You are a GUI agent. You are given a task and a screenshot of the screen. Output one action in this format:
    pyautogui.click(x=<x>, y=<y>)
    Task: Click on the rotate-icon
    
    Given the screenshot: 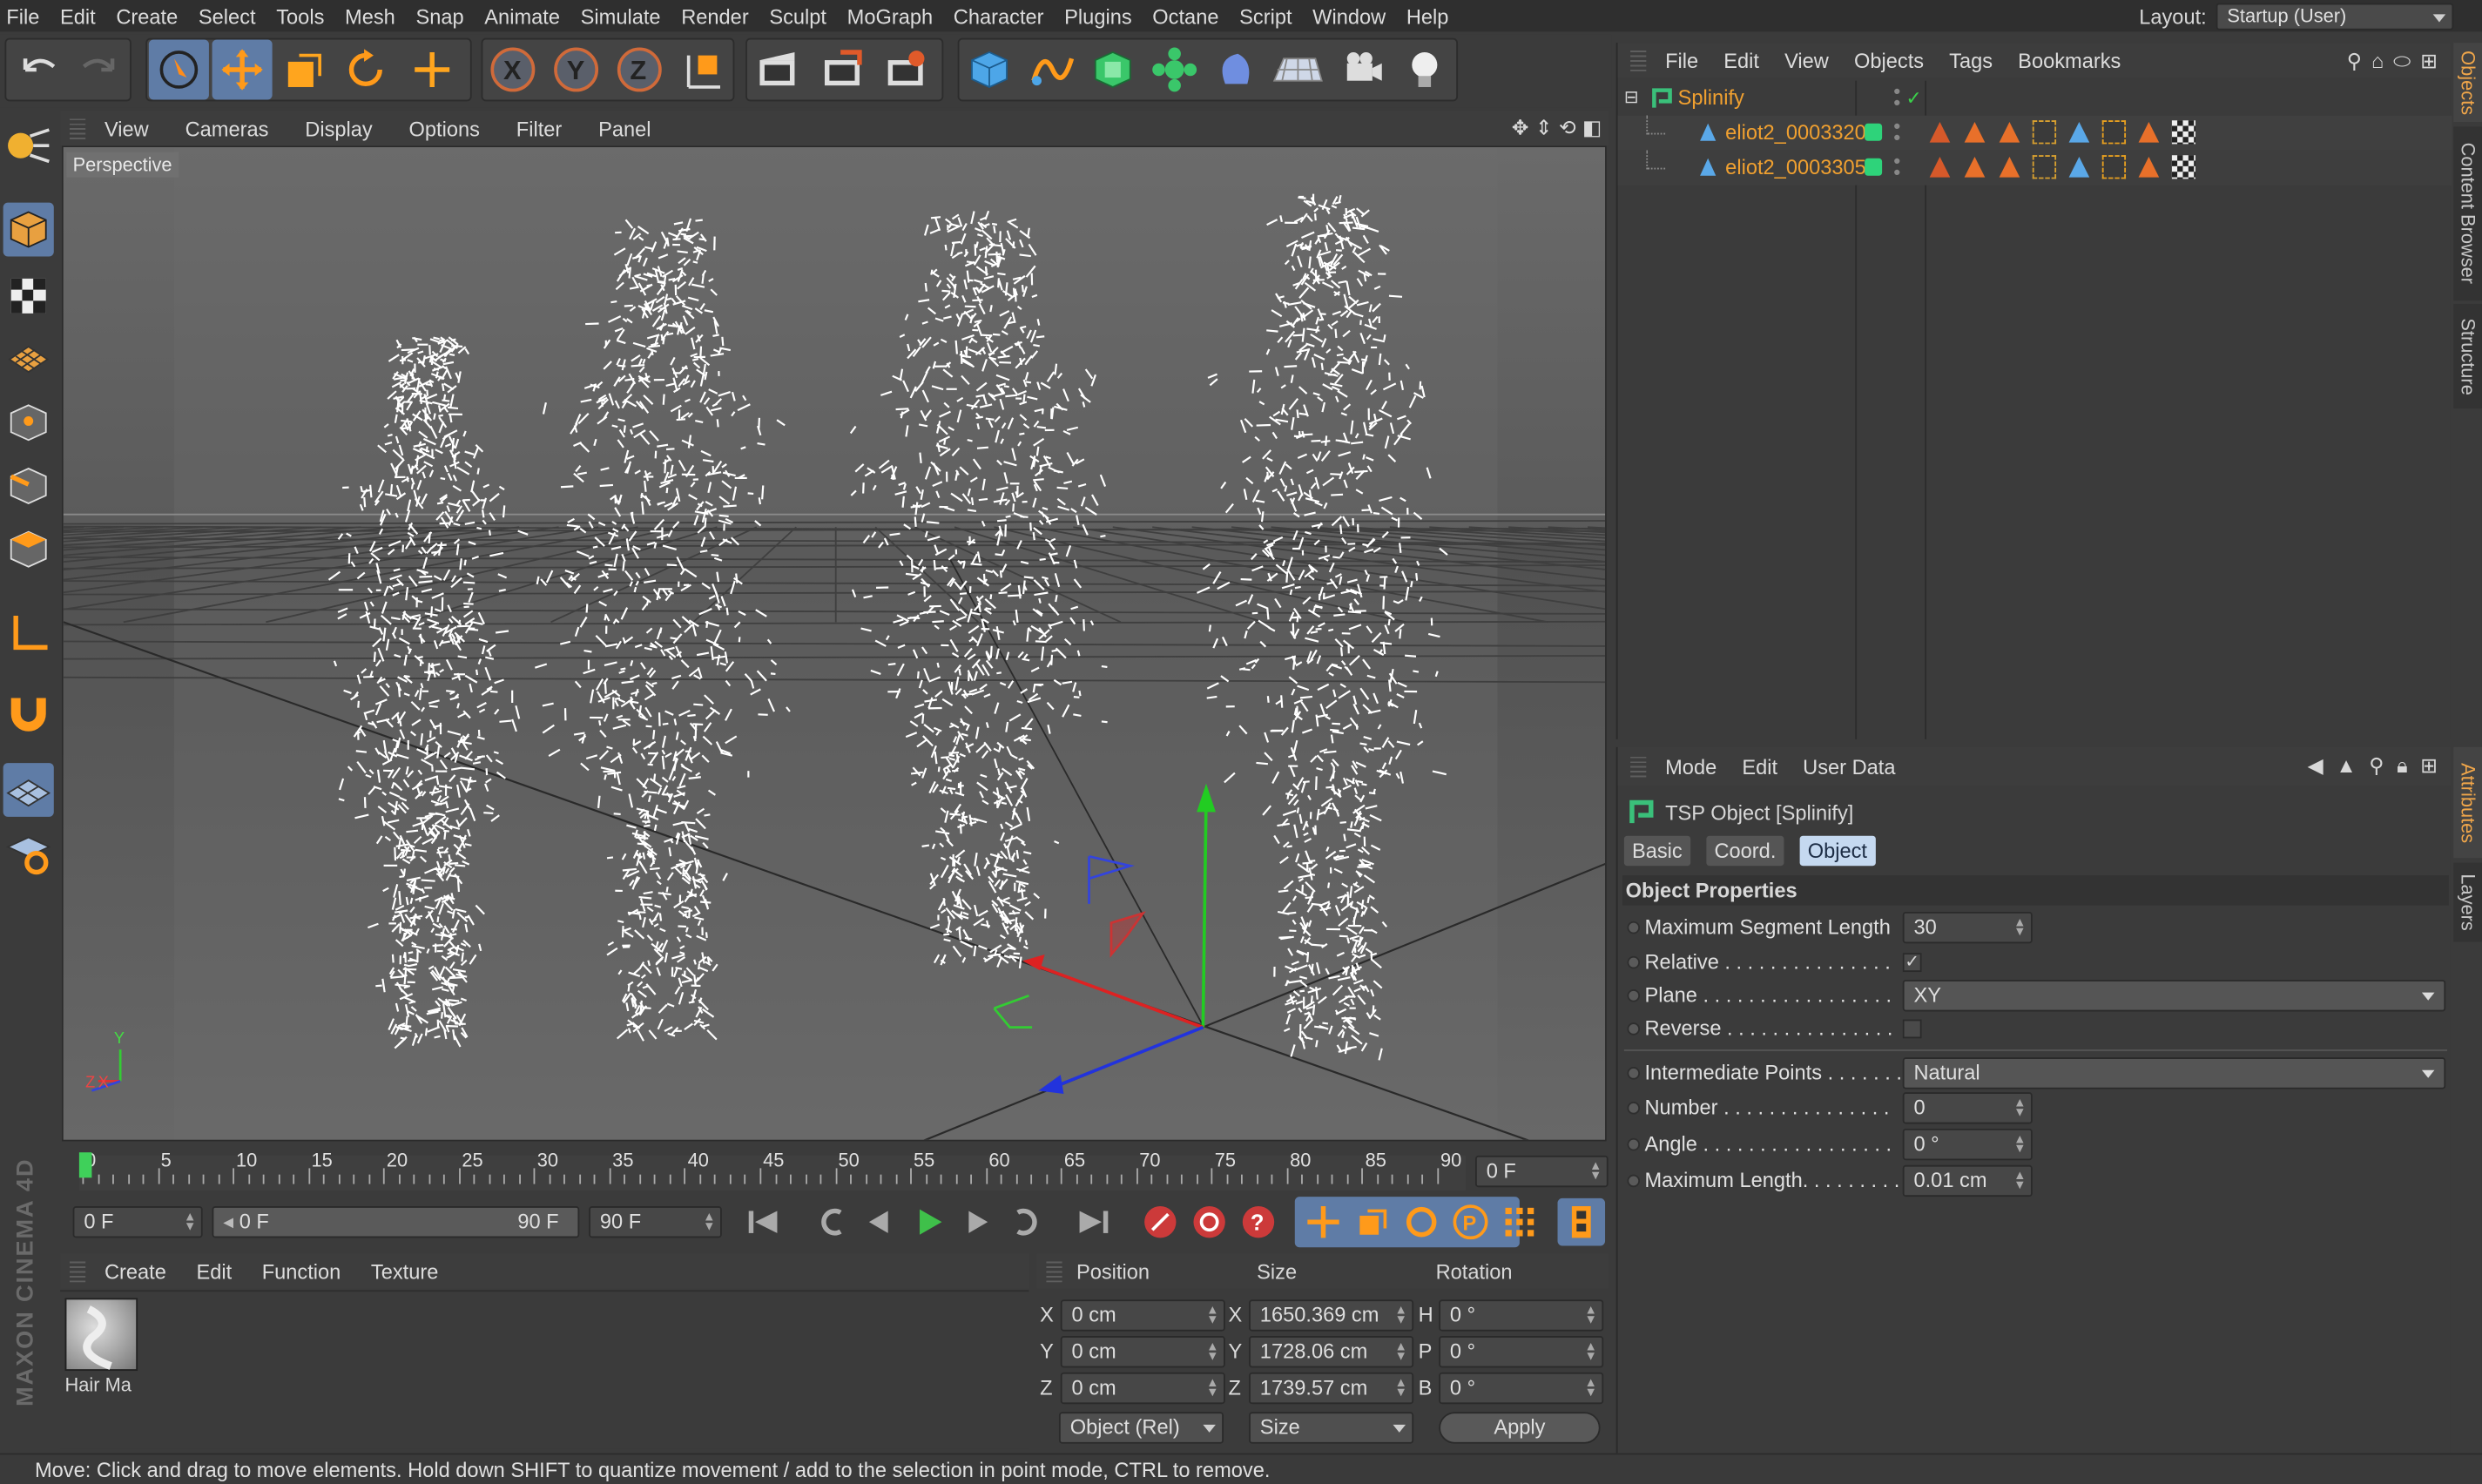 What is the action you would take?
    pyautogui.click(x=365, y=69)
    